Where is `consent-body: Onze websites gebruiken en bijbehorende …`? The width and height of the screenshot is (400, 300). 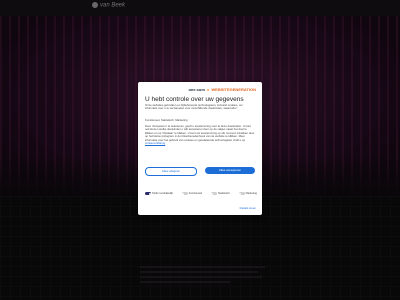 consent-body: Onze websites gebruiken en bijbehorende … is located at coordinates (194, 107).